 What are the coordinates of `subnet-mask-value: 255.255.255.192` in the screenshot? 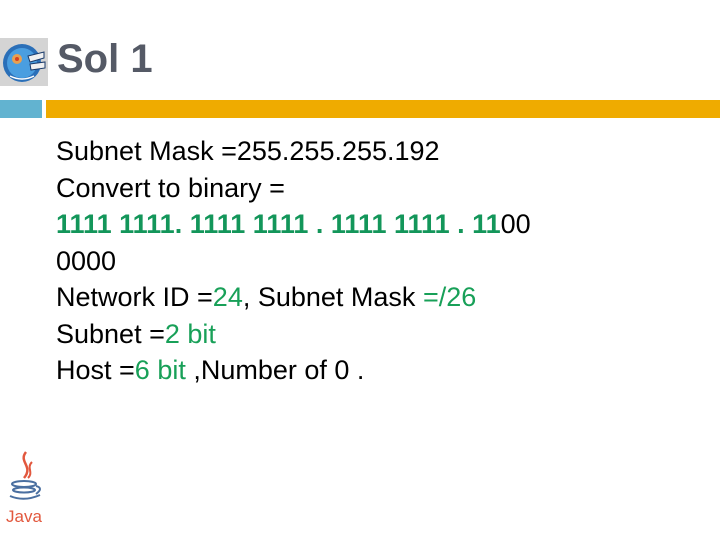 It's located at (338, 151).